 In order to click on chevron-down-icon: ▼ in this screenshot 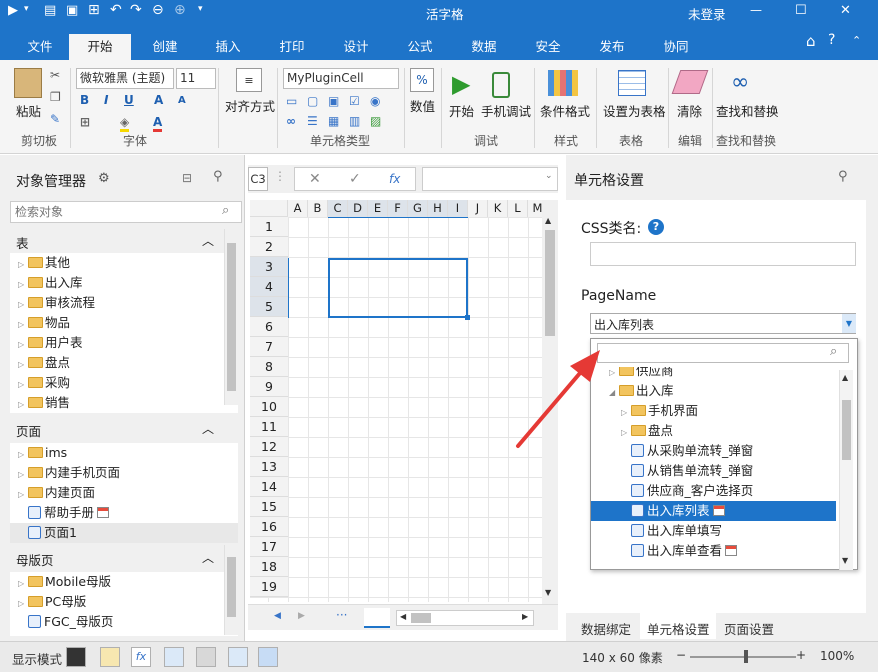, I will do `click(849, 323)`.